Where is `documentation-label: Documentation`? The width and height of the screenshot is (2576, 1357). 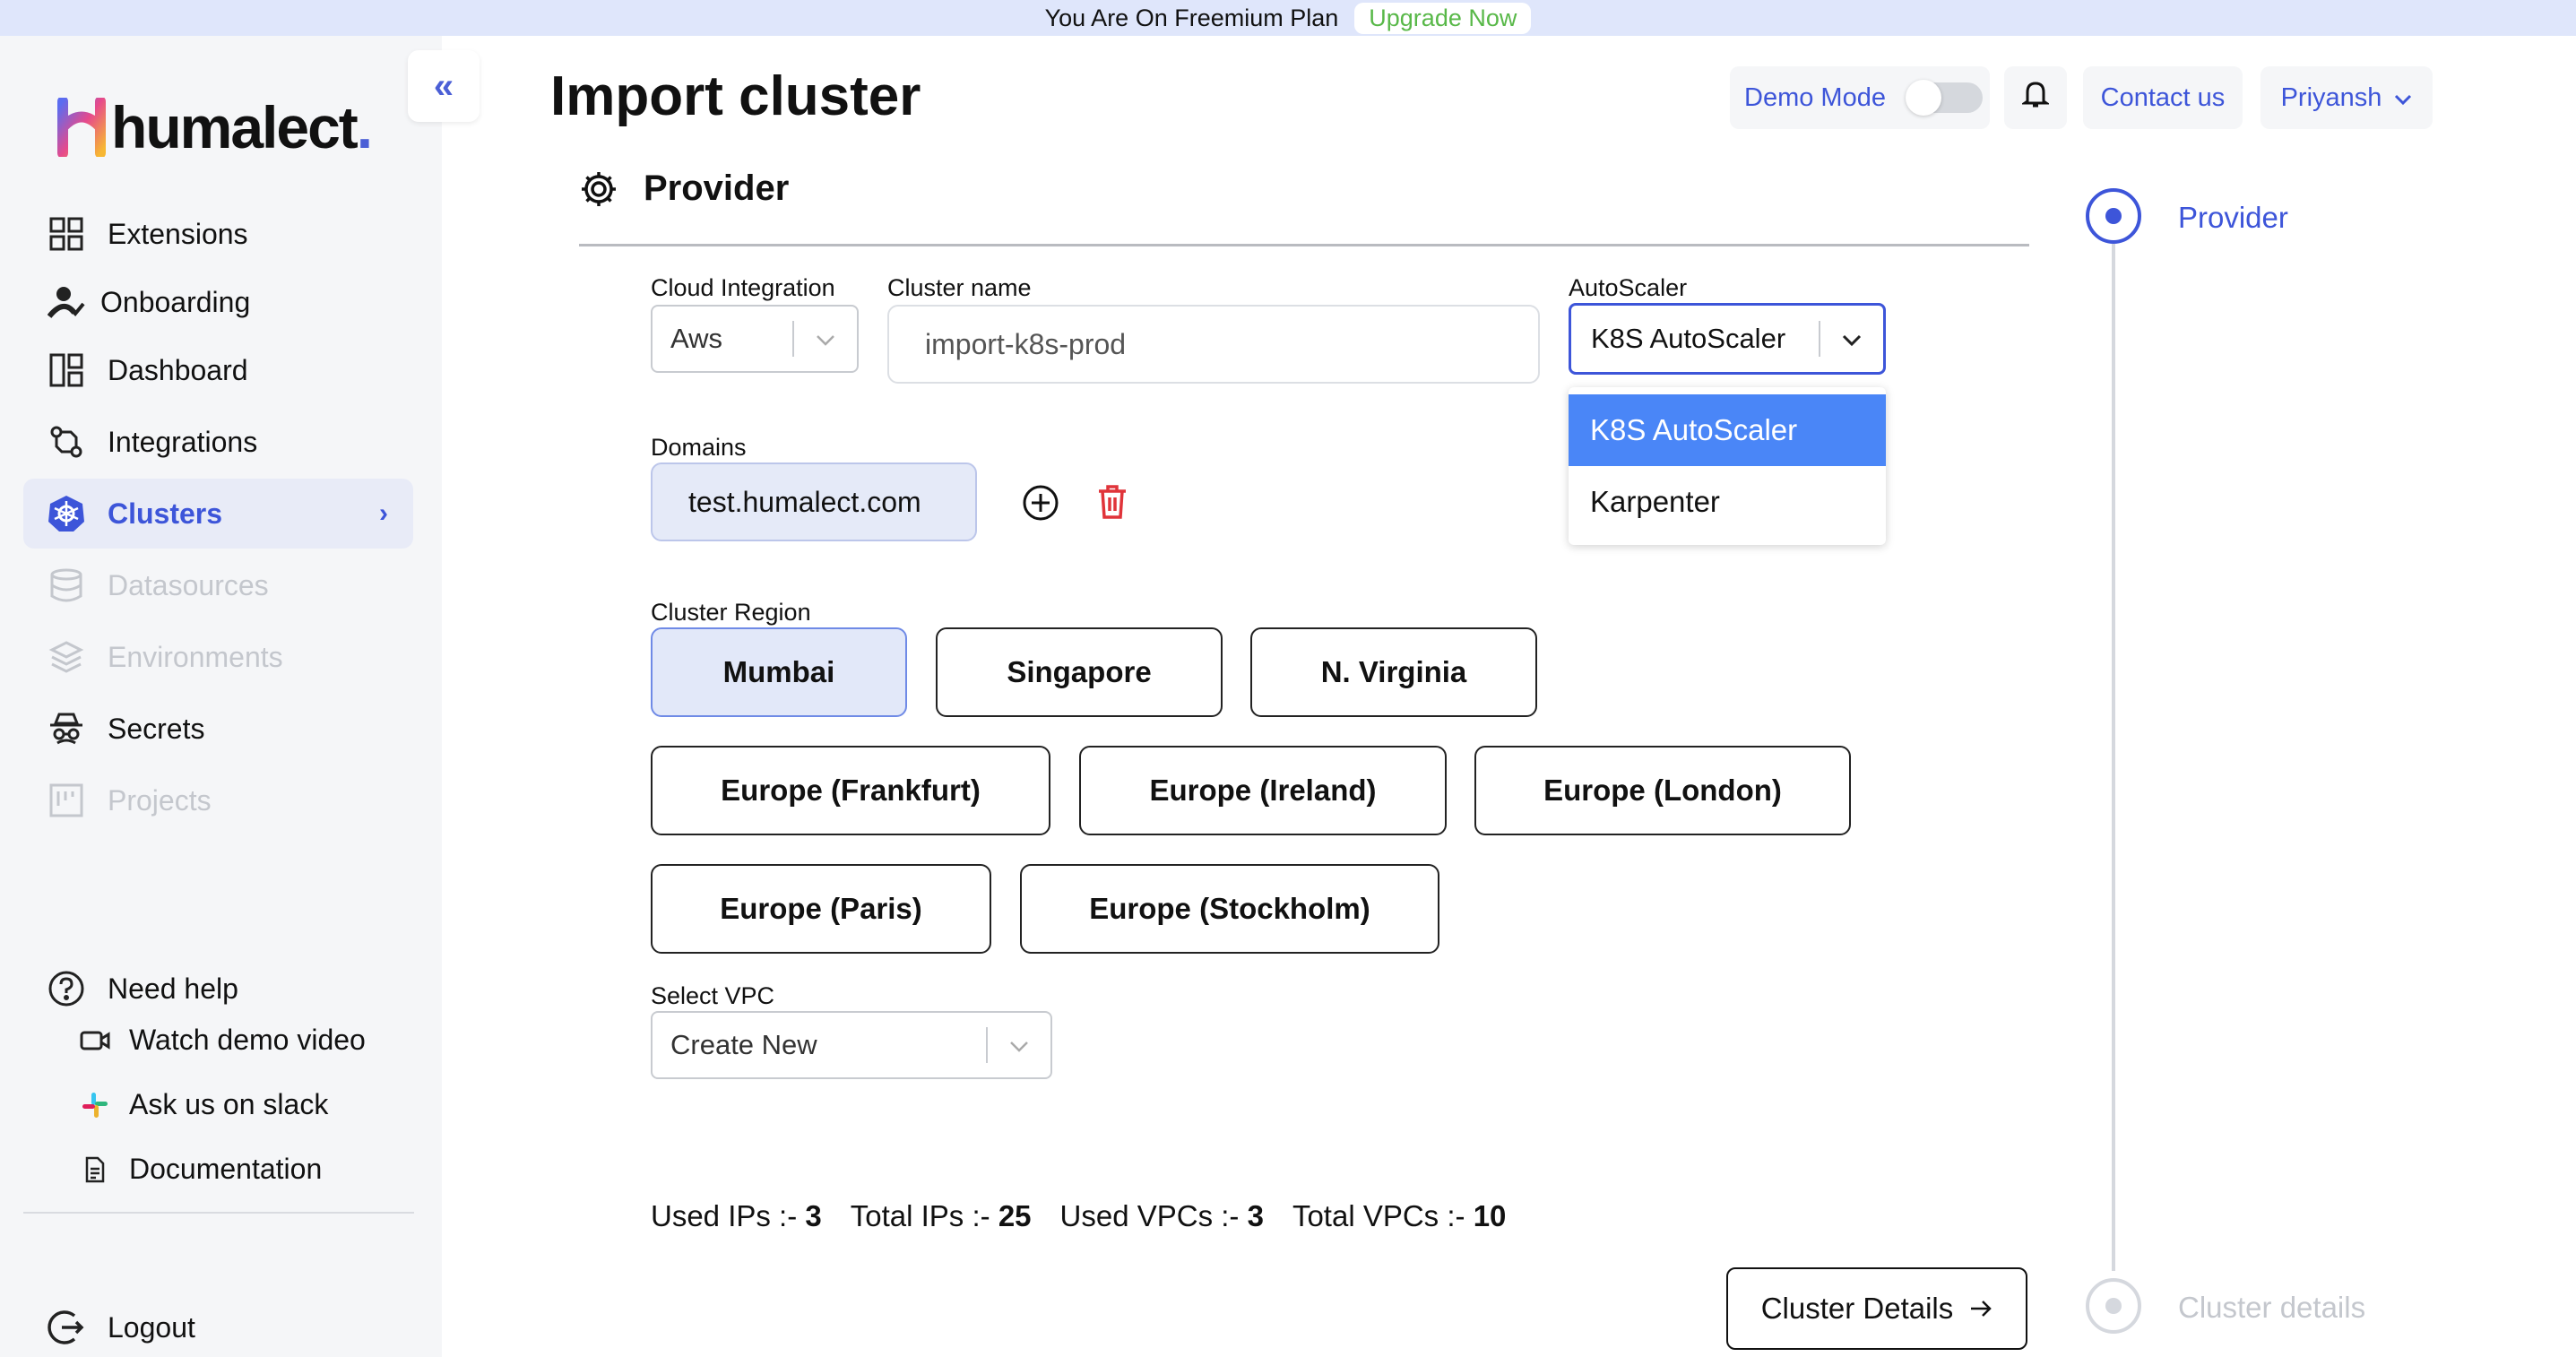 documentation-label: Documentation is located at coordinates (226, 1169).